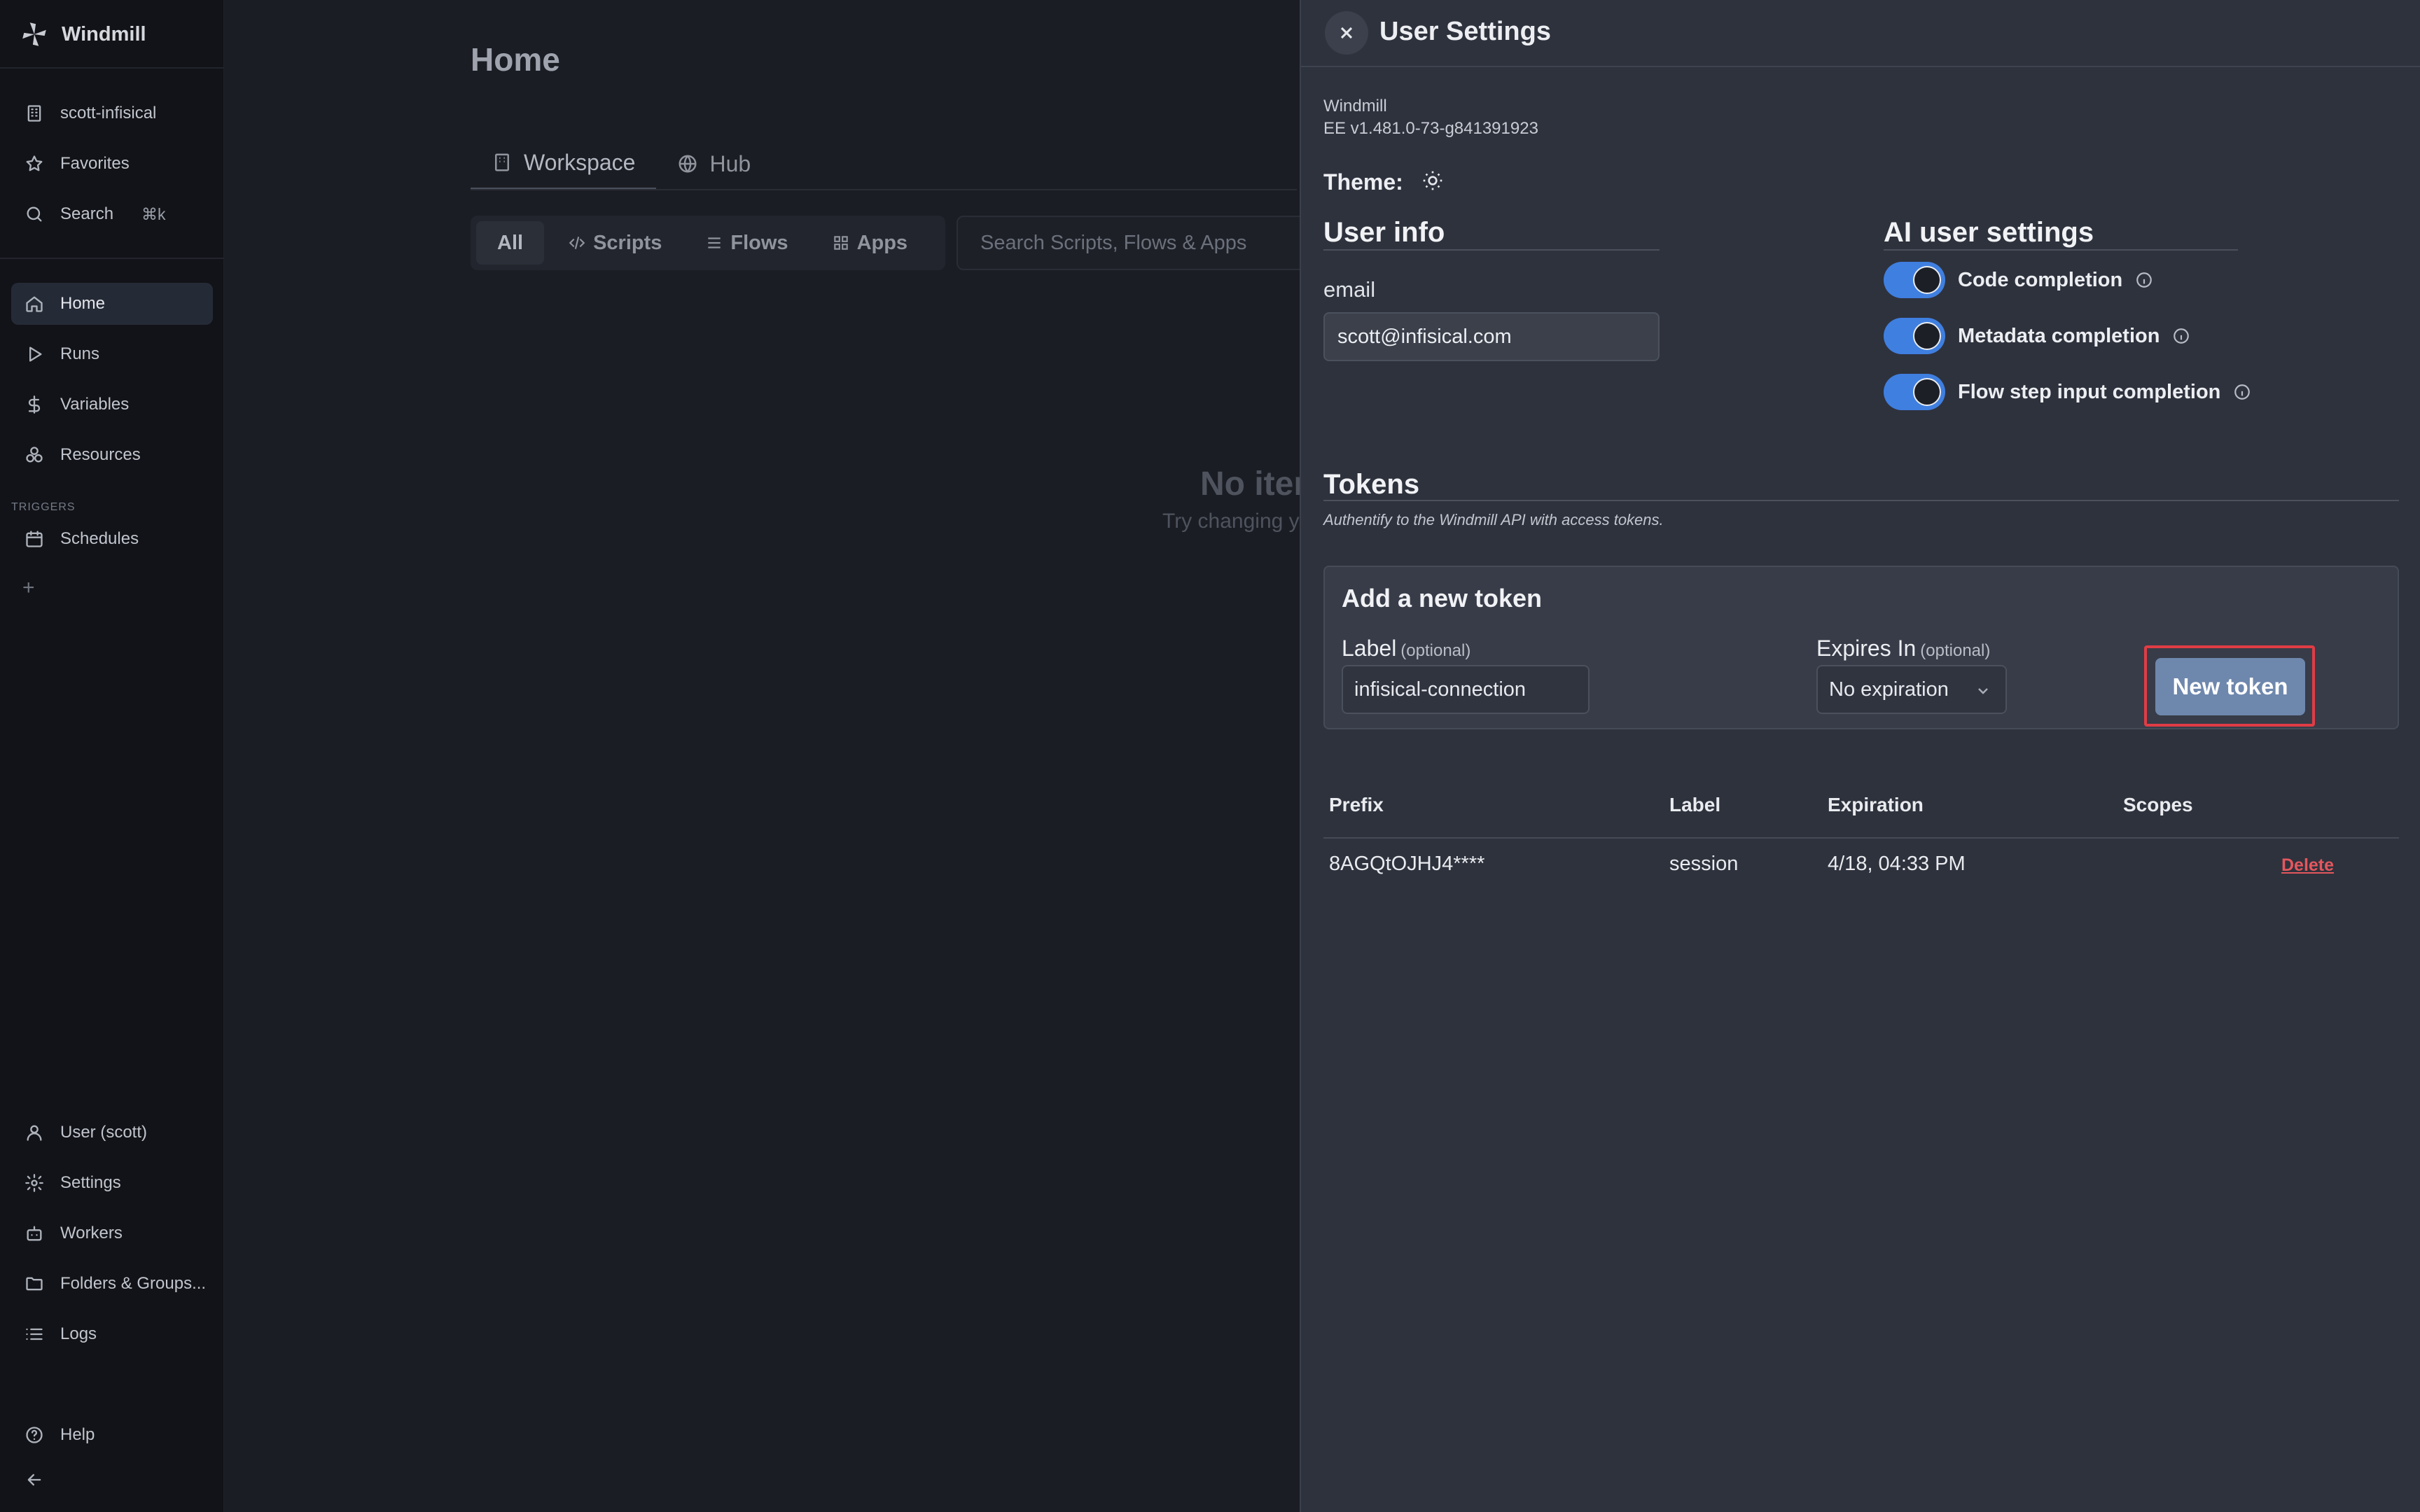 The width and height of the screenshot is (2420, 1512). I want to click on tab-hub: Hub, so click(714, 163).